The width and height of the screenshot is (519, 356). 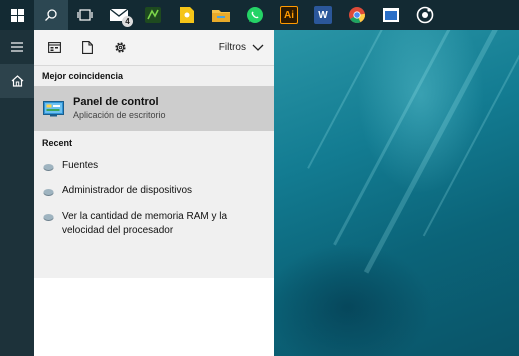 I want to click on results-empty-area, so click(x=154, y=317).